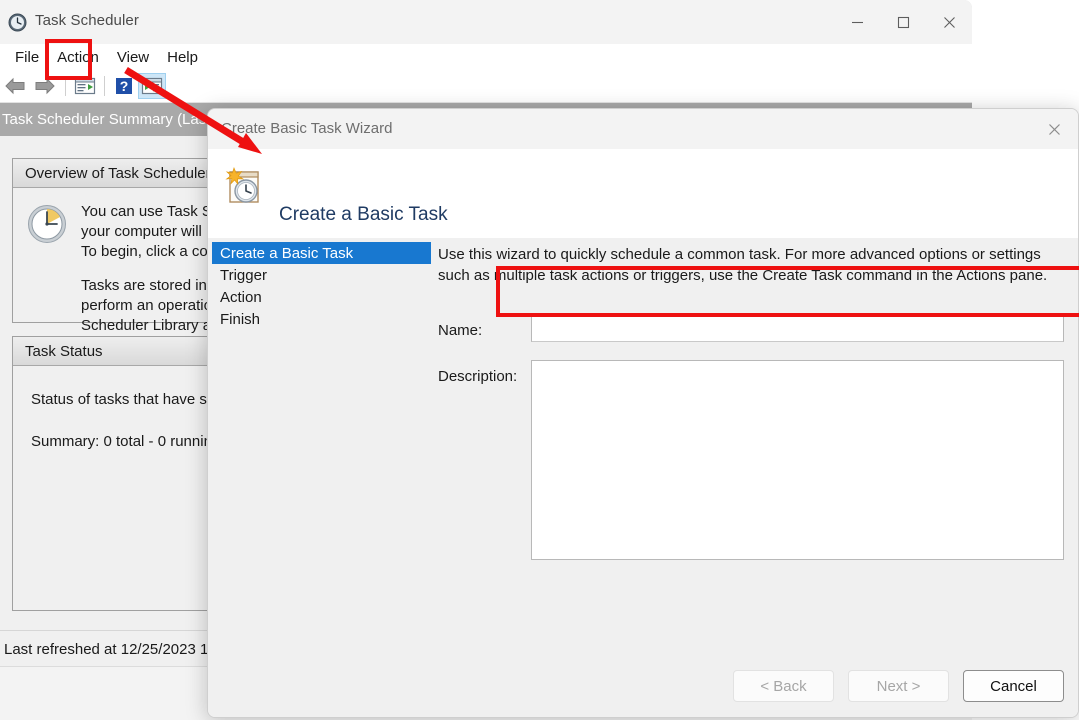  What do you see at coordinates (241, 297) in the screenshot?
I see `nav-item-label: Action` at bounding box center [241, 297].